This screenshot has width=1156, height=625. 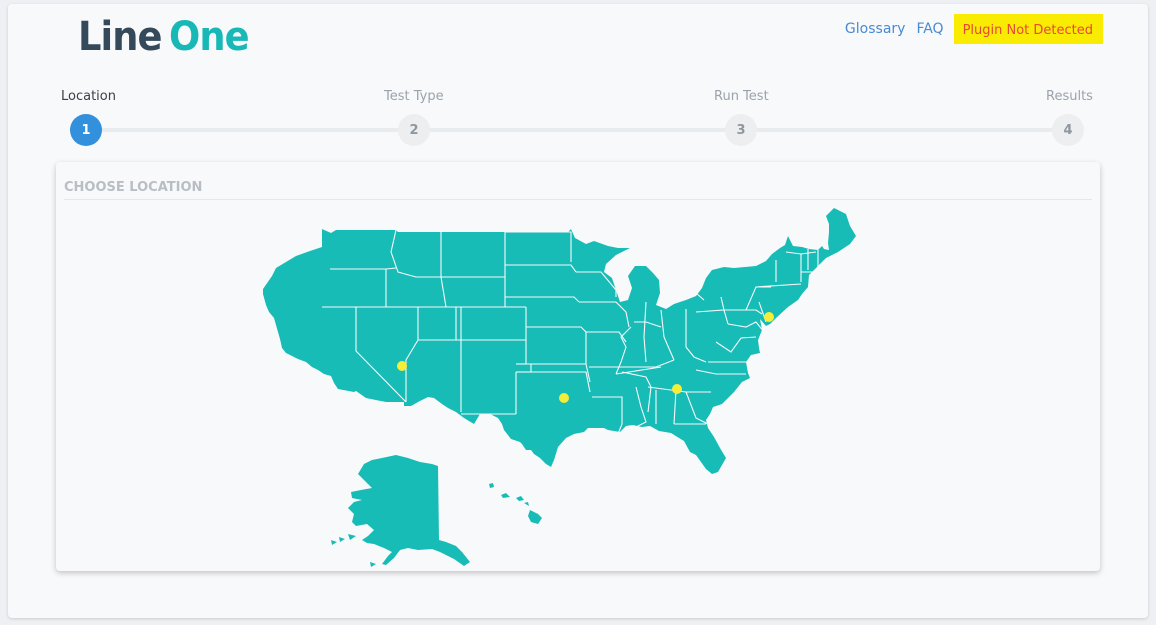 I want to click on location-marker-new-york, so click(x=769, y=317).